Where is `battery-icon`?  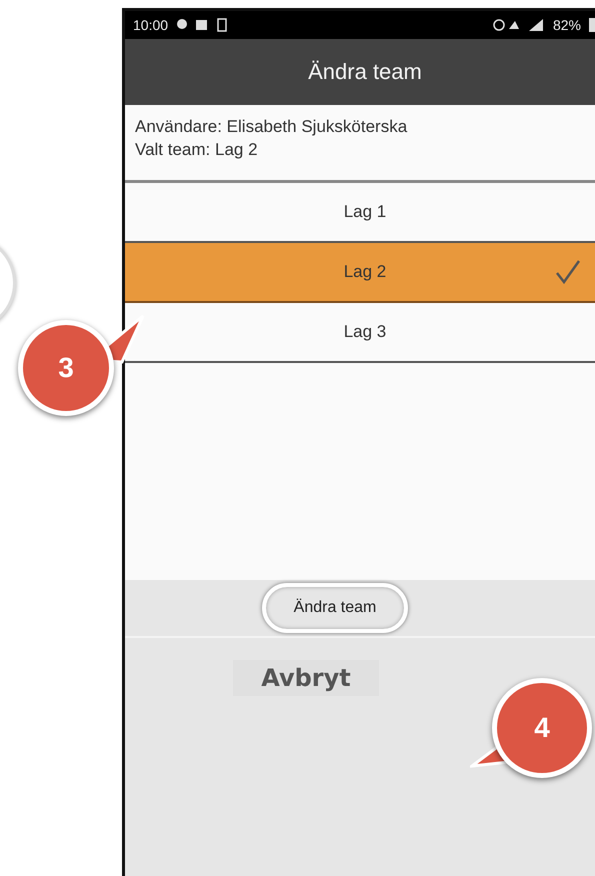
battery-icon is located at coordinates (592, 25).